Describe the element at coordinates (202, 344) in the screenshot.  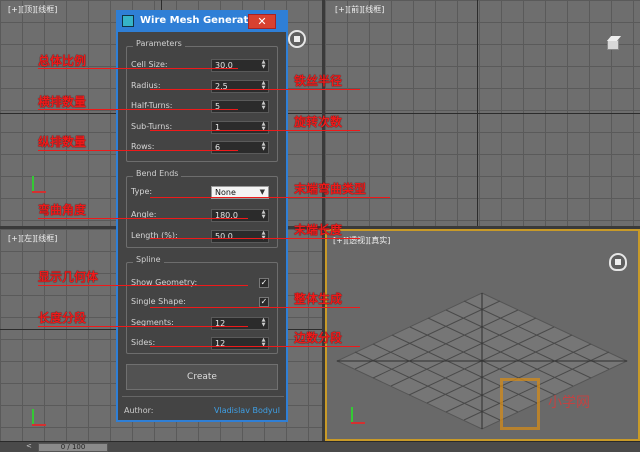
I see `sides-row: Sides: 12 ▲ ▼` at that location.